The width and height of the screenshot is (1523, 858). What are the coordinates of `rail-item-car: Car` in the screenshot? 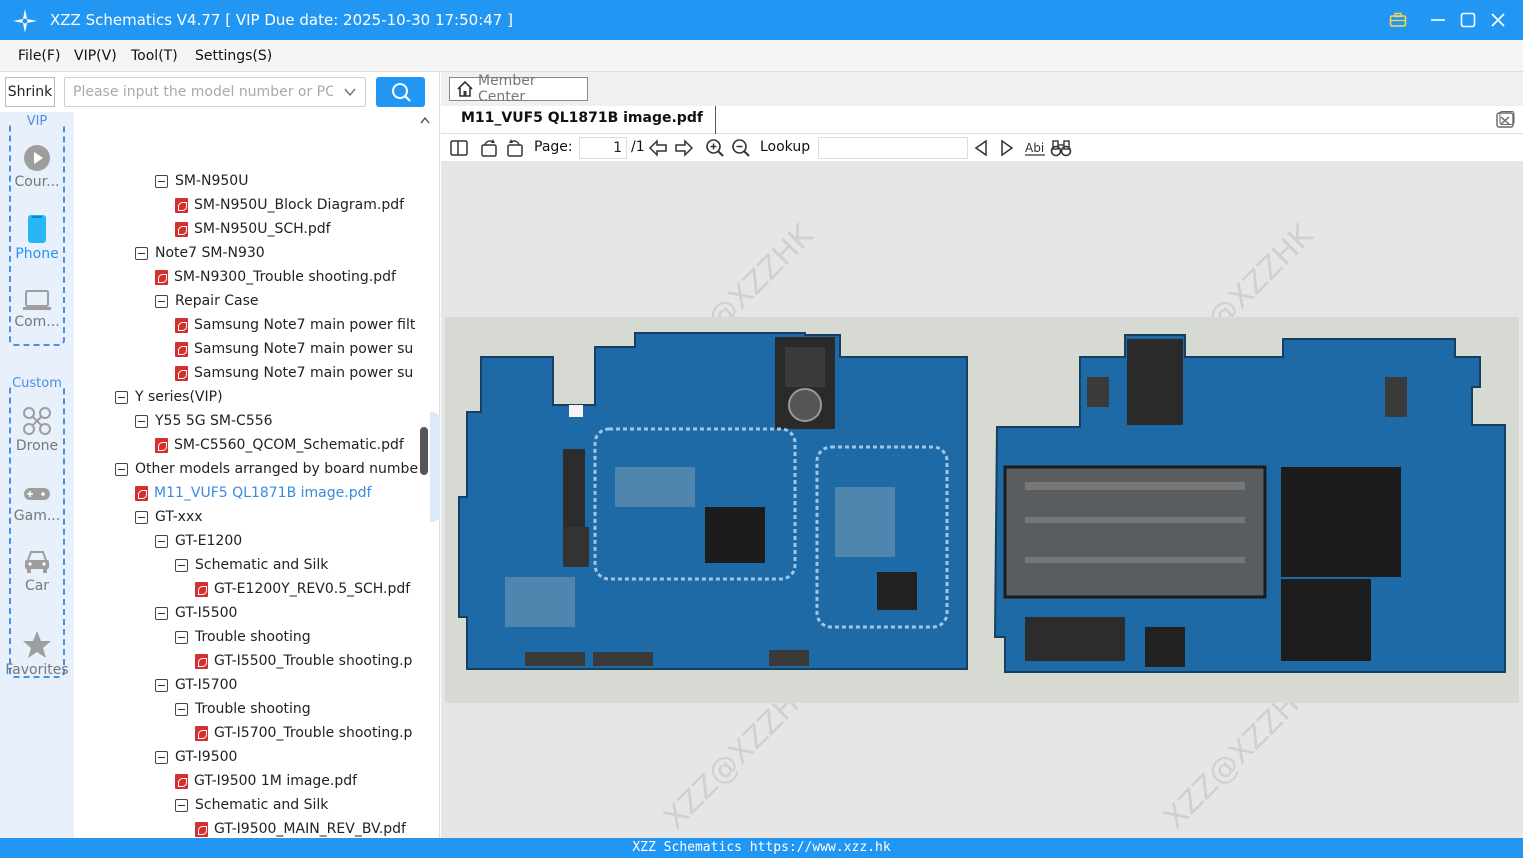 It's located at (37, 571).